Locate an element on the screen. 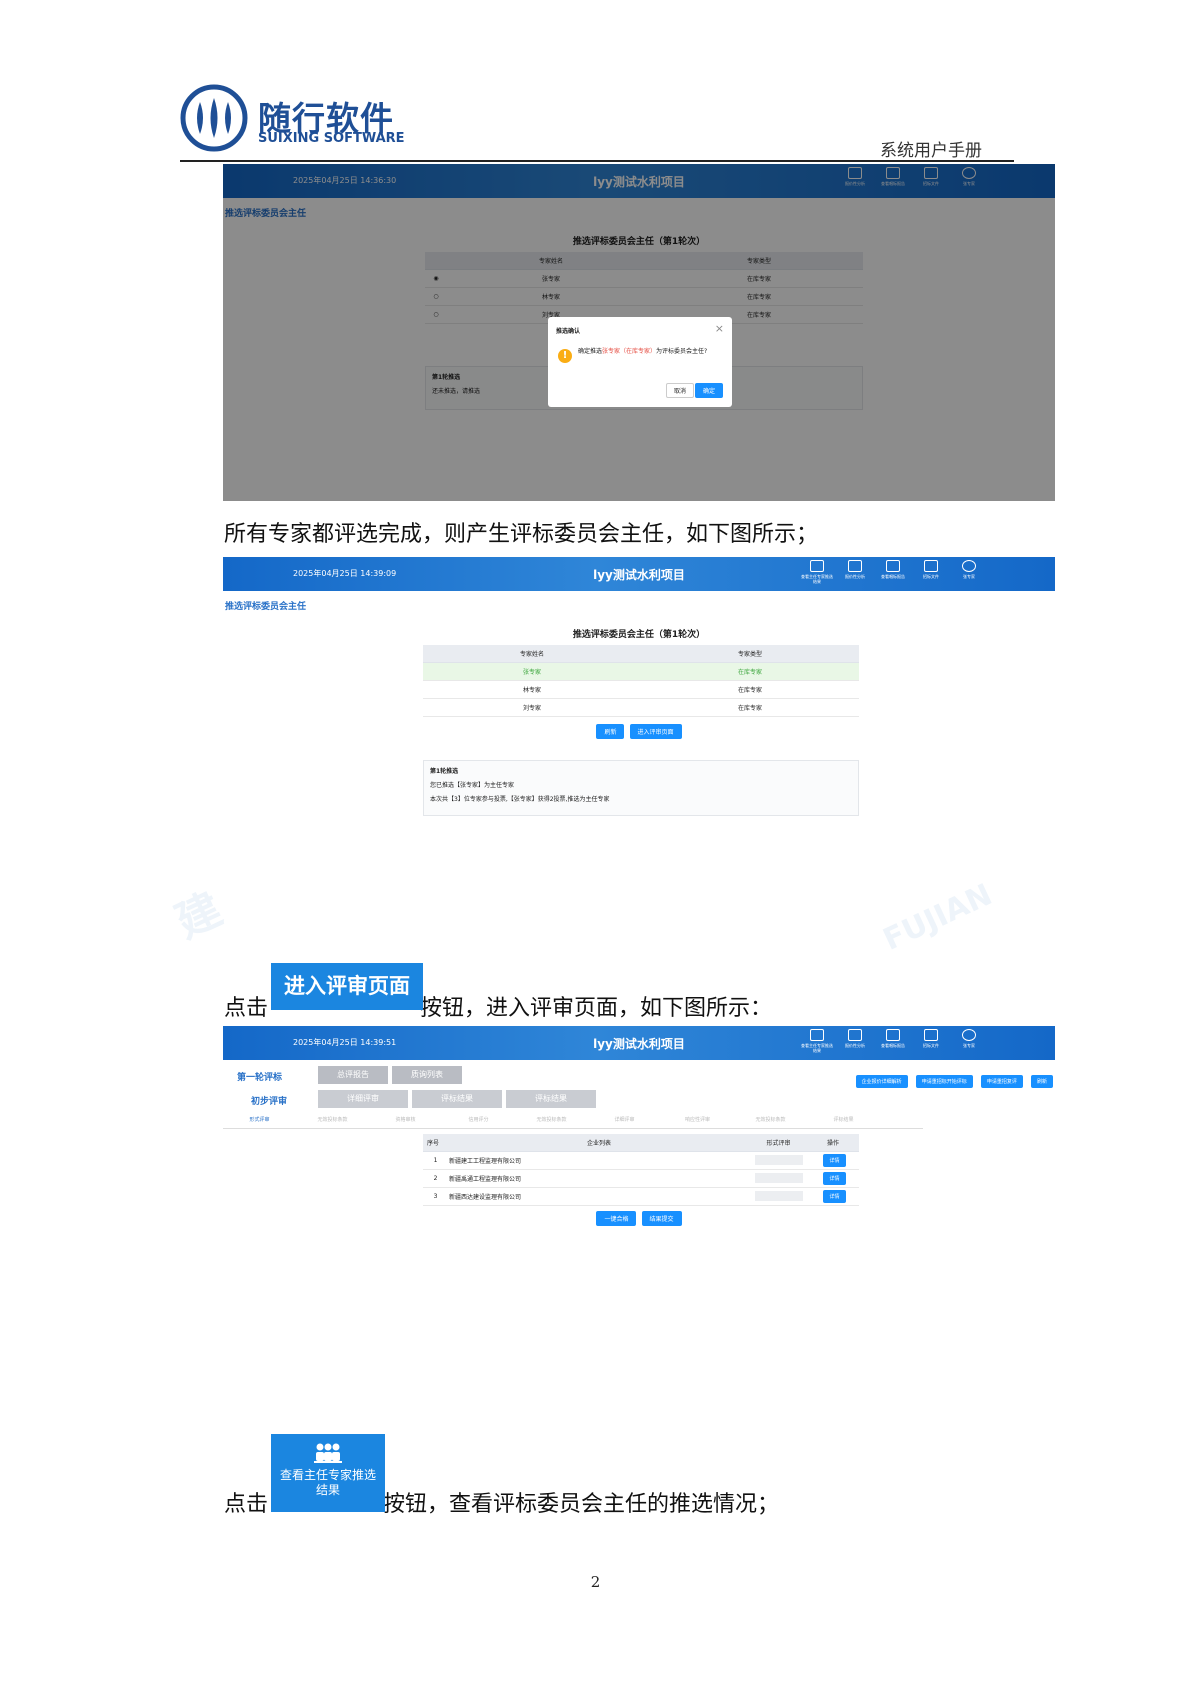 This screenshot has width=1191, height=1684. price-analysis-button: 企业报价详细解析 is located at coordinates (881, 1081).